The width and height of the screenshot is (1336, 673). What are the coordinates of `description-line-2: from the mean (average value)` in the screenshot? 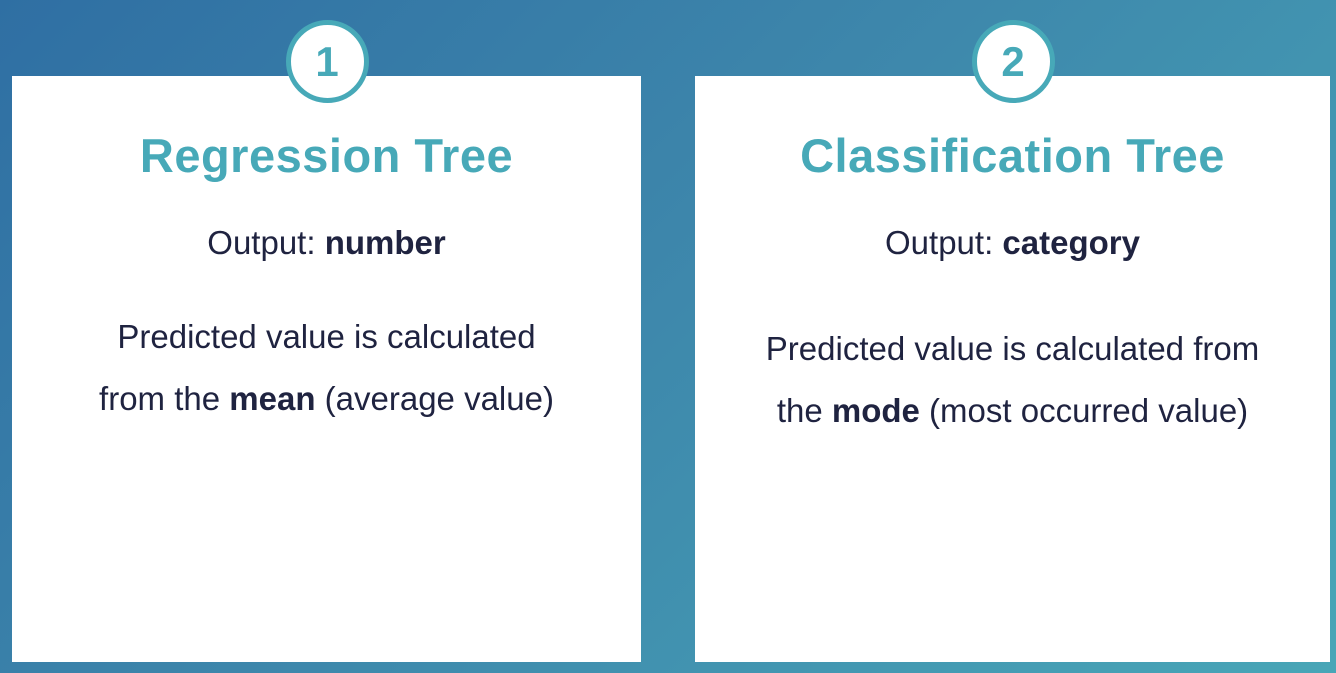 It's located at (326, 399).